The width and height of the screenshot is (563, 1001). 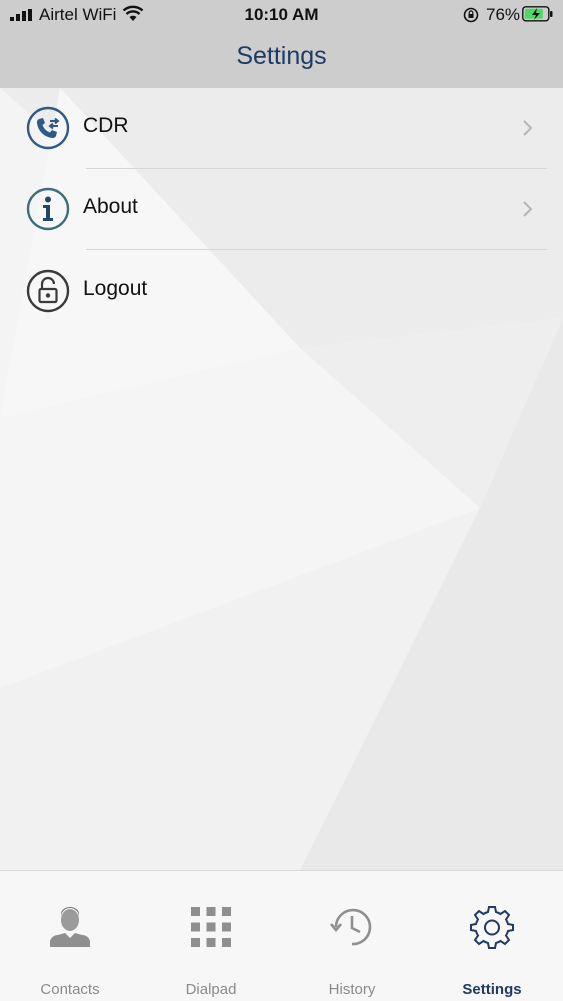 I want to click on tab-label-history: History, so click(x=352, y=989).